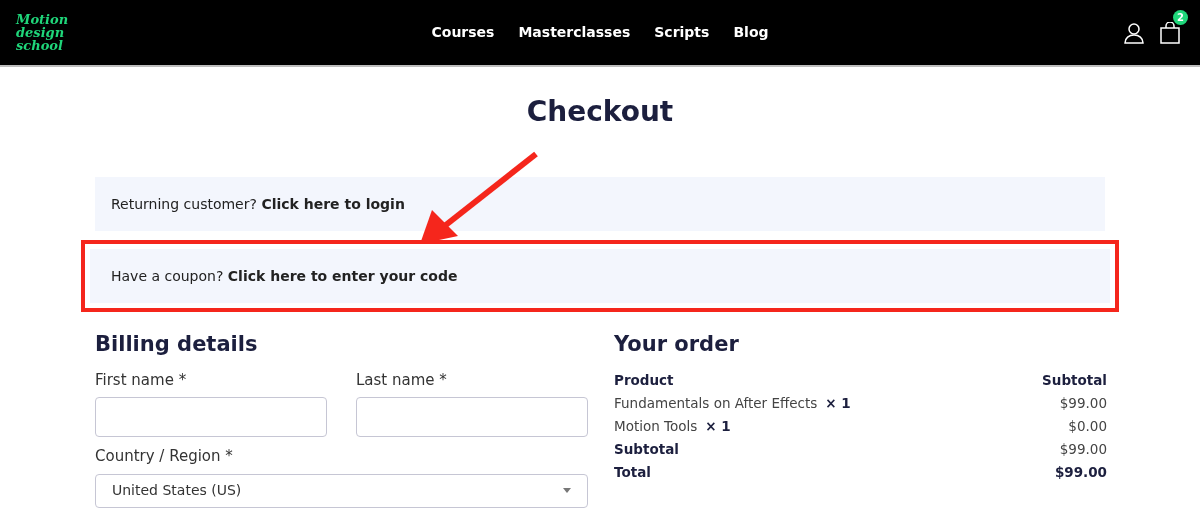 This screenshot has height=515, width=1200. Describe the element at coordinates (284, 276) in the screenshot. I see `notice-text: Have a coupon? Click here to enter your code` at that location.